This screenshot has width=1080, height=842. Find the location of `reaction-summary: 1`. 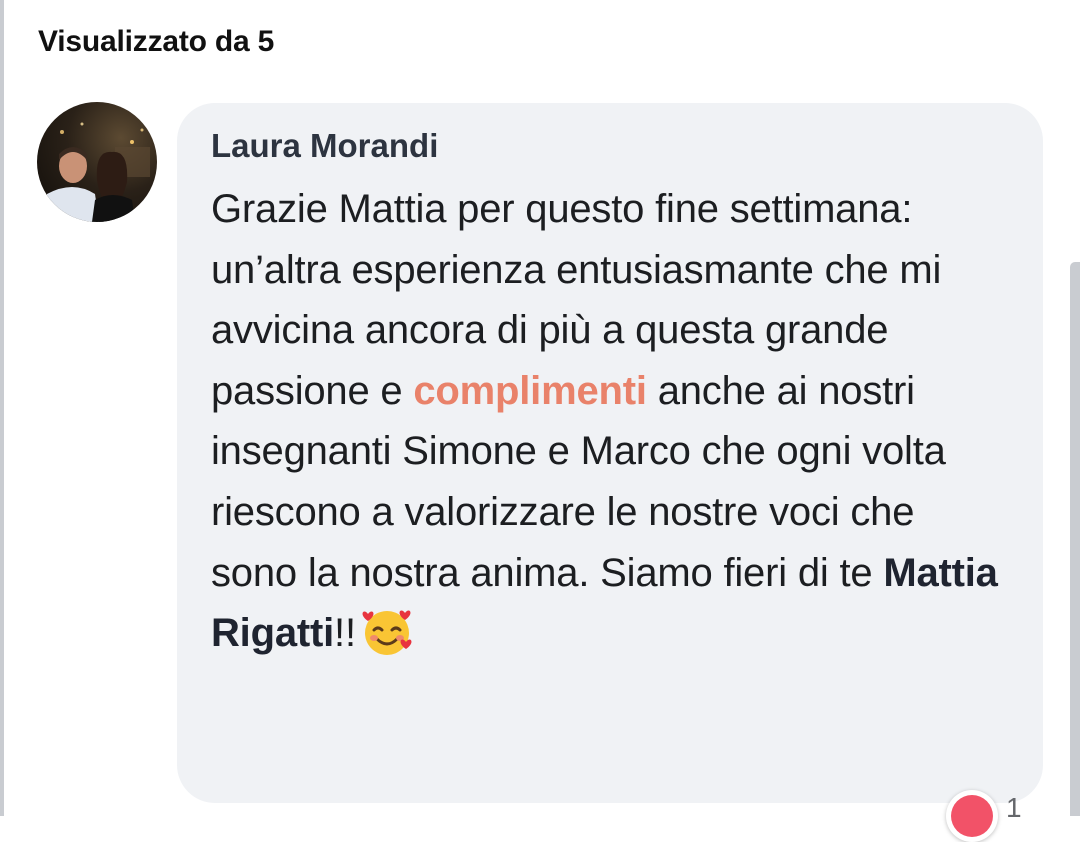

reaction-summary: 1 is located at coordinates (991, 816).